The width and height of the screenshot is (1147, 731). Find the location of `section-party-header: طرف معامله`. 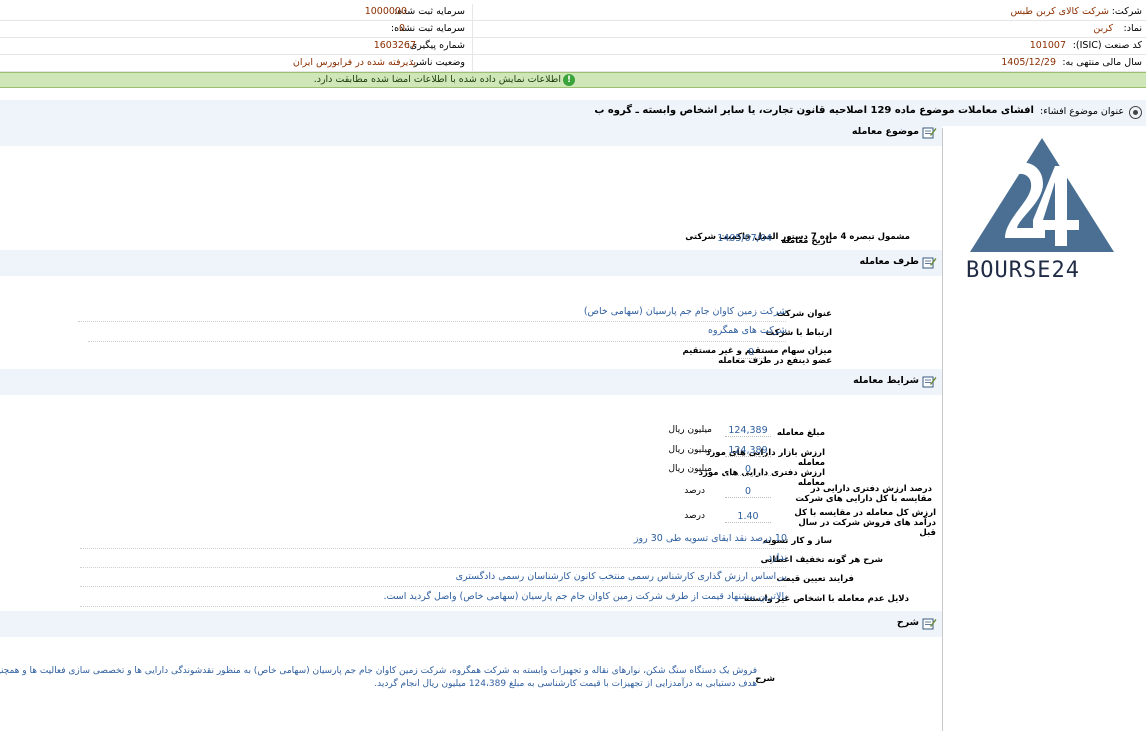

section-party-header: طرف معامله is located at coordinates (471, 263).